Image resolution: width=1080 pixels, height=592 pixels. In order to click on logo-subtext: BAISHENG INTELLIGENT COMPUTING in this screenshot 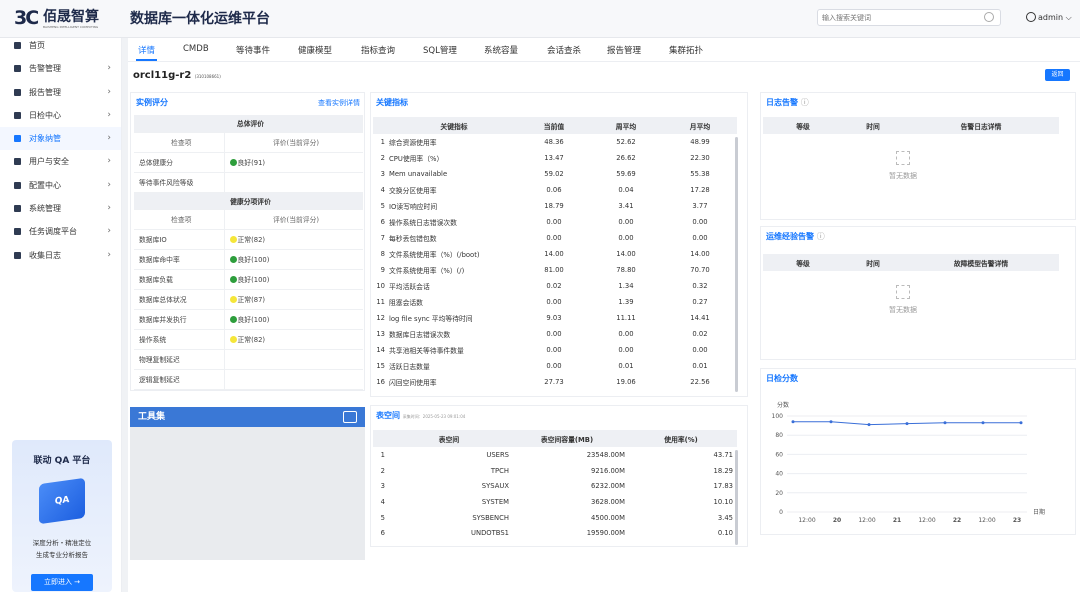, I will do `click(71, 27)`.